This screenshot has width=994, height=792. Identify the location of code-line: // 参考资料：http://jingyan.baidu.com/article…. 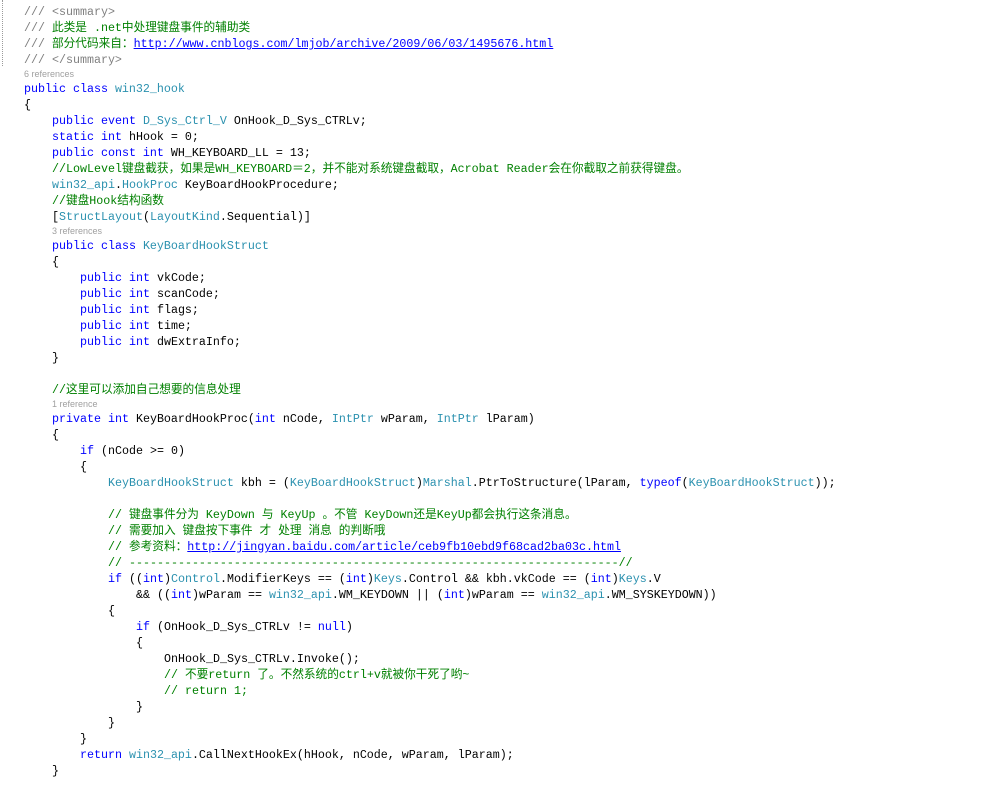
(497, 547).